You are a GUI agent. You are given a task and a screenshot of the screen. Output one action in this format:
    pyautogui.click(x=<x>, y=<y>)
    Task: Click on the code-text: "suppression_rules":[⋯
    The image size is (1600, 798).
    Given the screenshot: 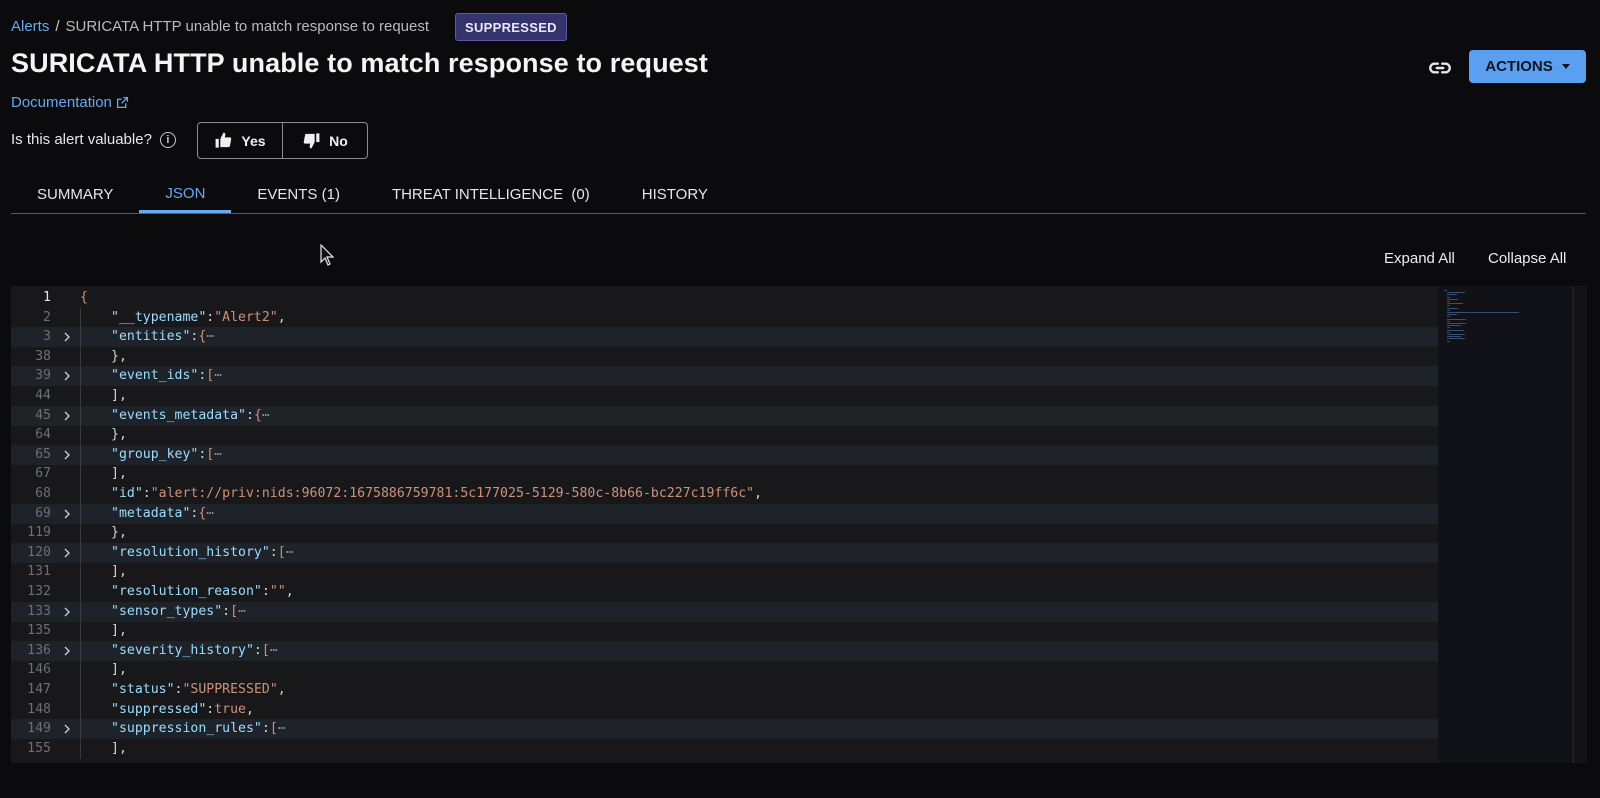 What is the action you would take?
    pyautogui.click(x=198, y=729)
    